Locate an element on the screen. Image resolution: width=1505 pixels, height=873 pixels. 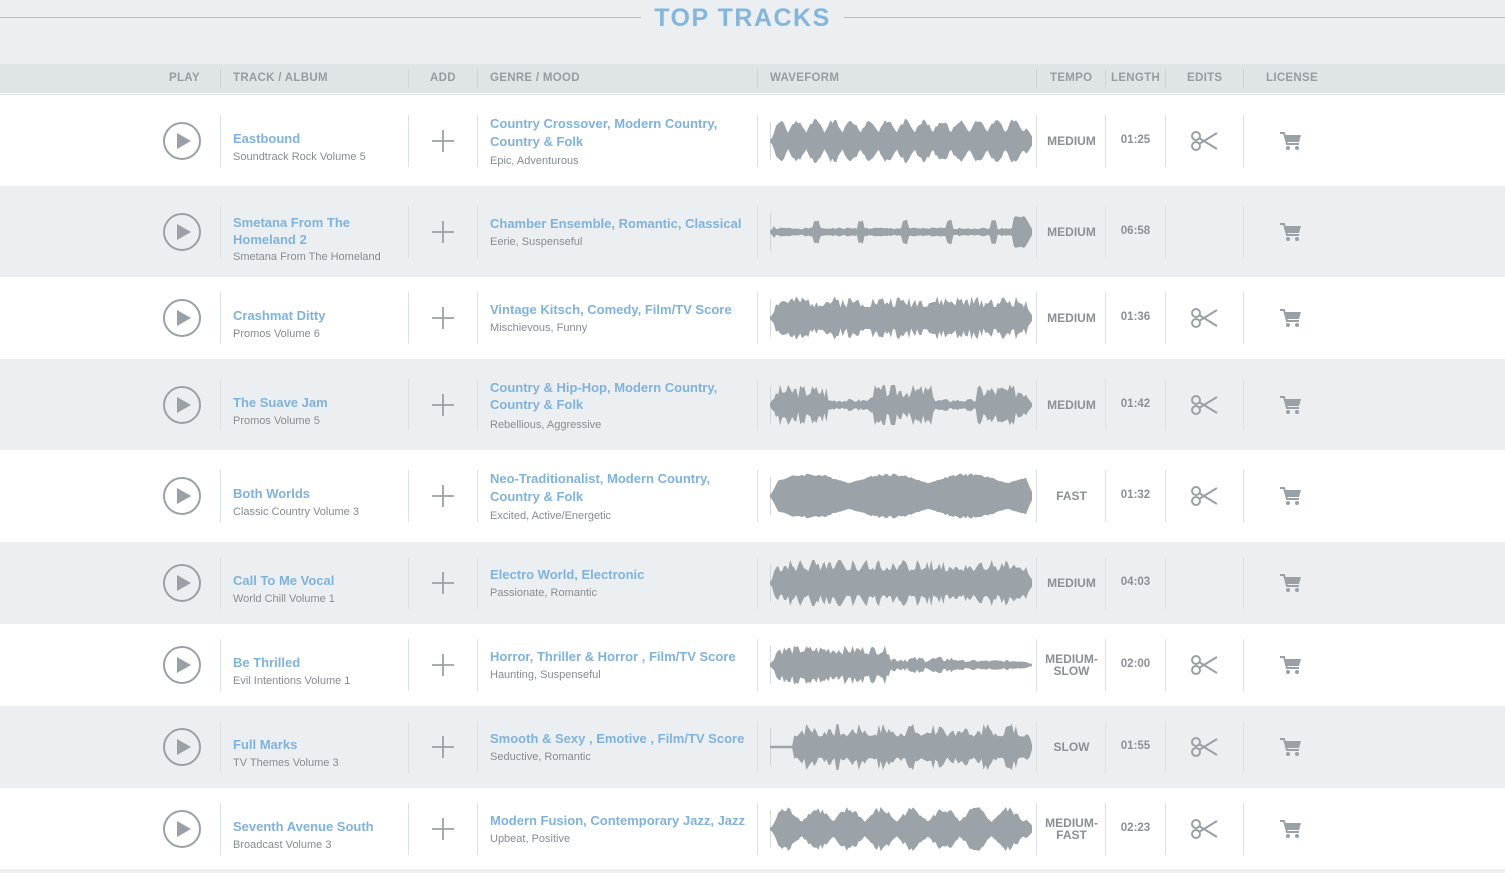
track-title-link: Call To Me Vocal is located at coordinates (318, 580).